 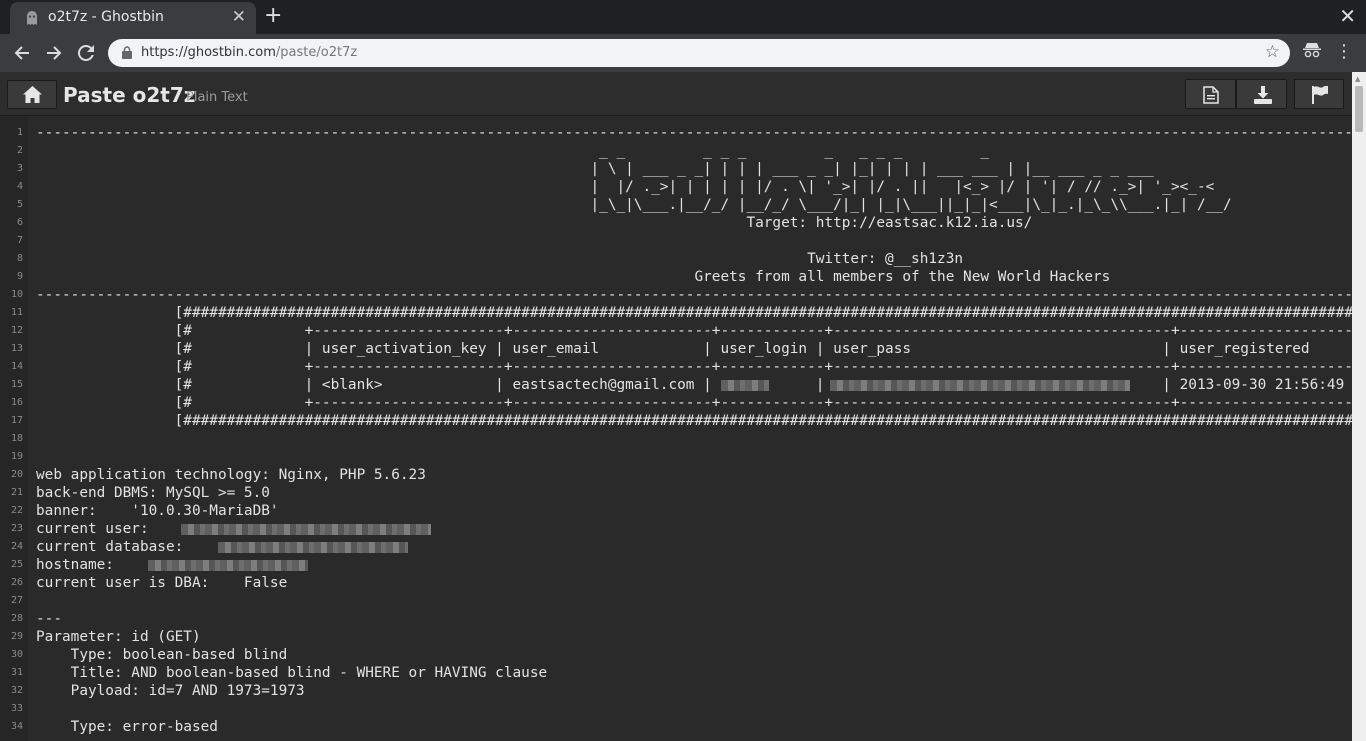 What do you see at coordinates (19, 204) in the screenshot?
I see `line-number: 5` at bounding box center [19, 204].